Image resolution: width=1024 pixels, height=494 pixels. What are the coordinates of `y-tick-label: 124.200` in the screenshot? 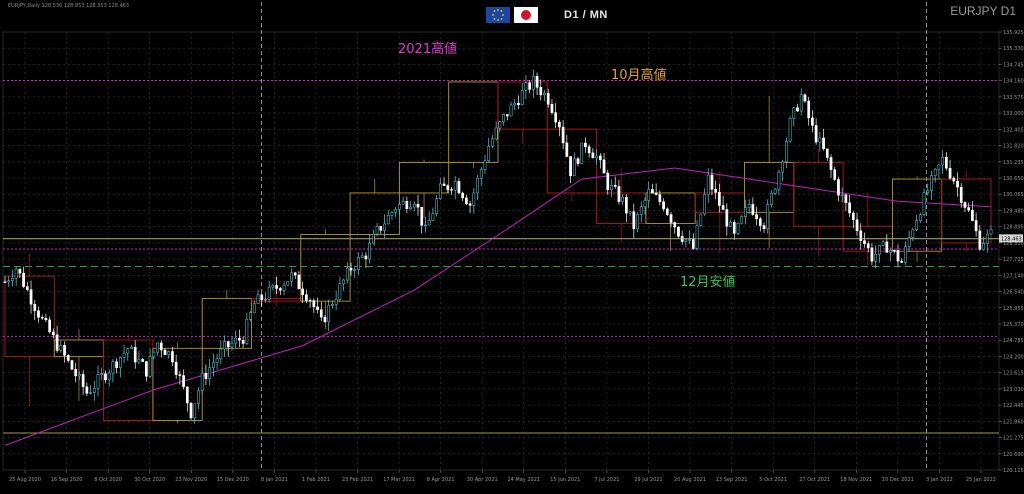 It's located at (1013, 357).